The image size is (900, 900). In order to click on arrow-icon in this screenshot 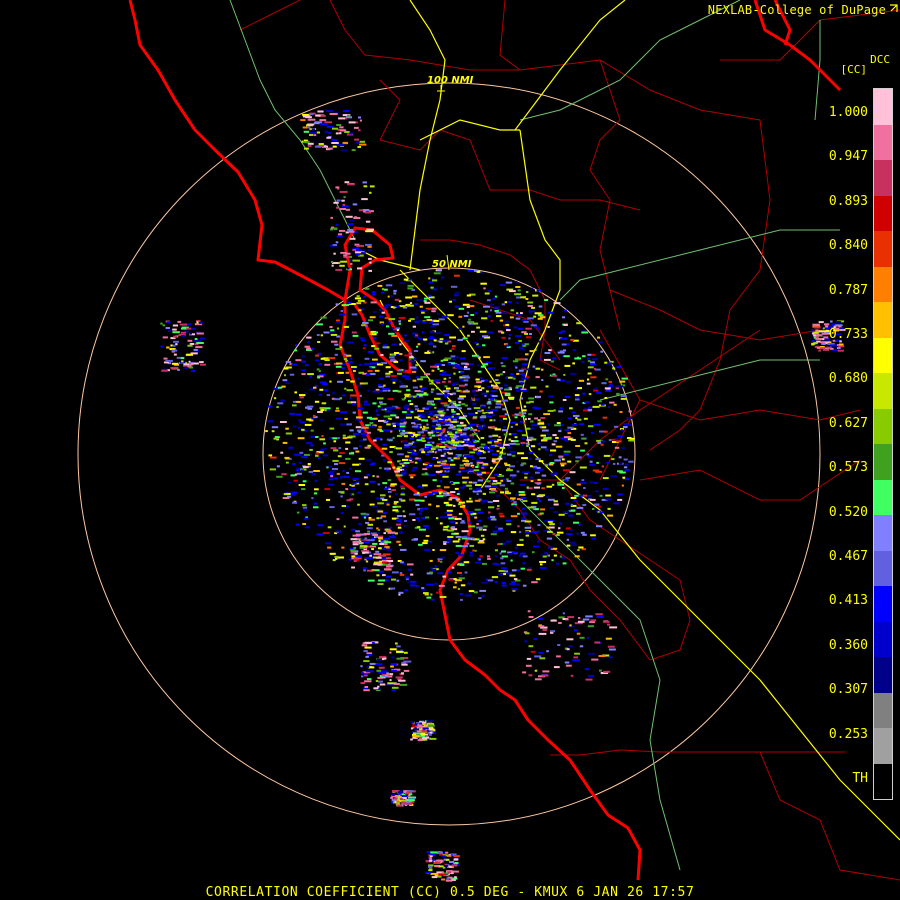, I will do `click(893, 8)`.